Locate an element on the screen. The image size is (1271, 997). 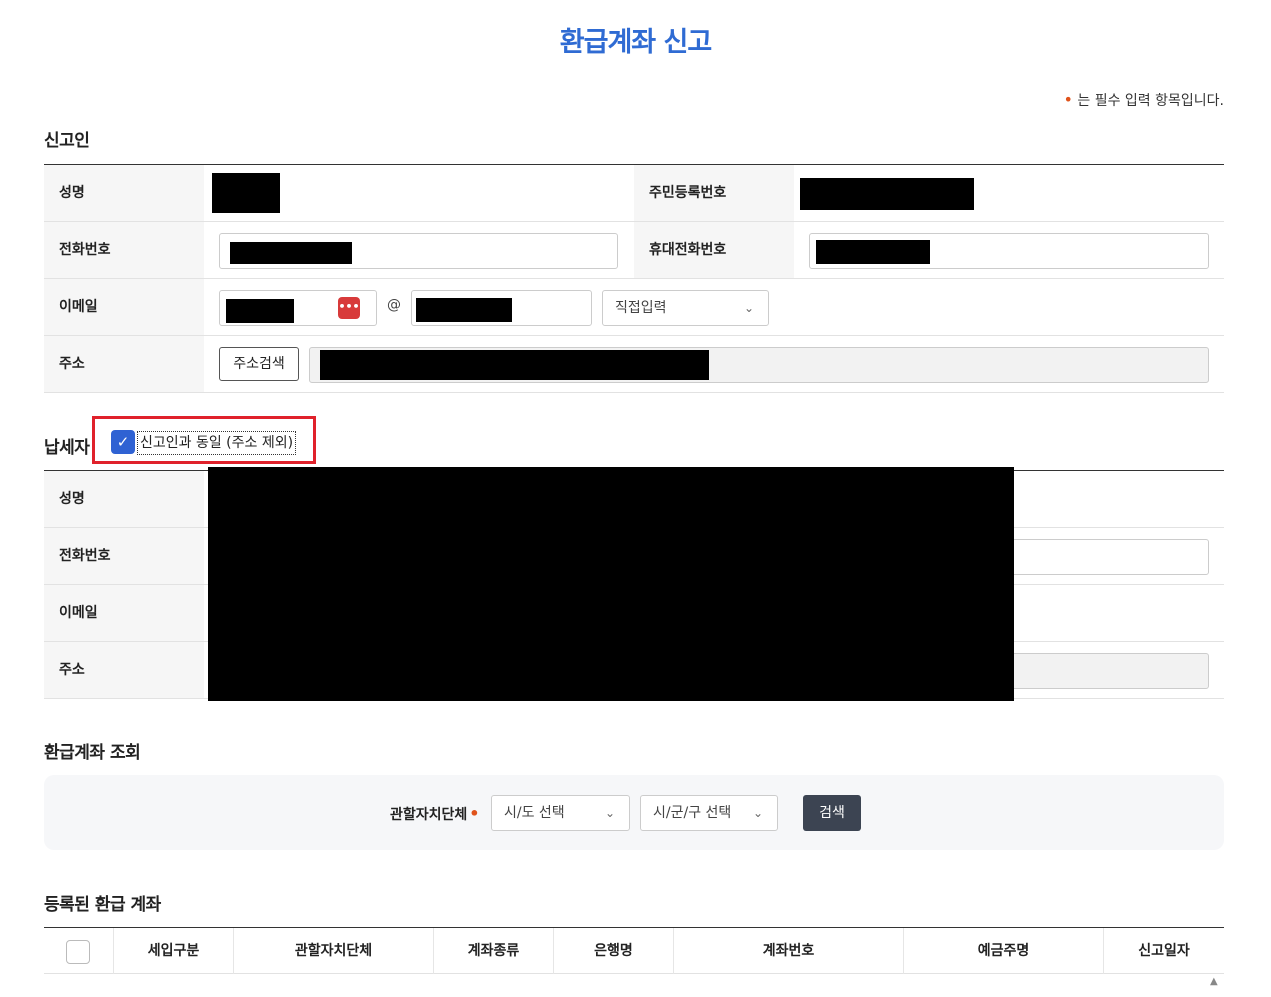
taxpayer-name-label: 성명 is located at coordinates (124, 499).